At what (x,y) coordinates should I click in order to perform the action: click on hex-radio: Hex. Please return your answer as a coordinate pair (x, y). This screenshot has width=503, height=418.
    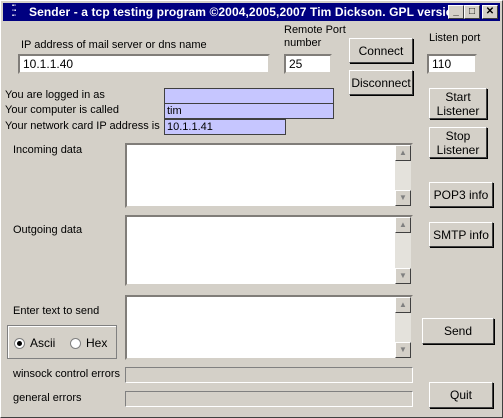
    Looking at the image, I should click on (88, 343).